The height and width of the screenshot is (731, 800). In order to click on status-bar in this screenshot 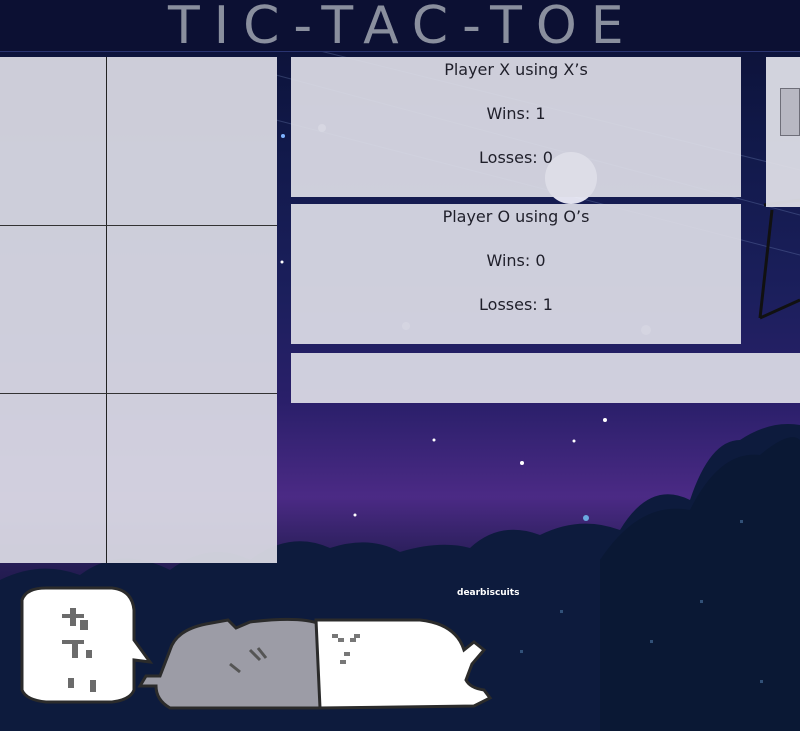, I will do `click(545, 378)`.